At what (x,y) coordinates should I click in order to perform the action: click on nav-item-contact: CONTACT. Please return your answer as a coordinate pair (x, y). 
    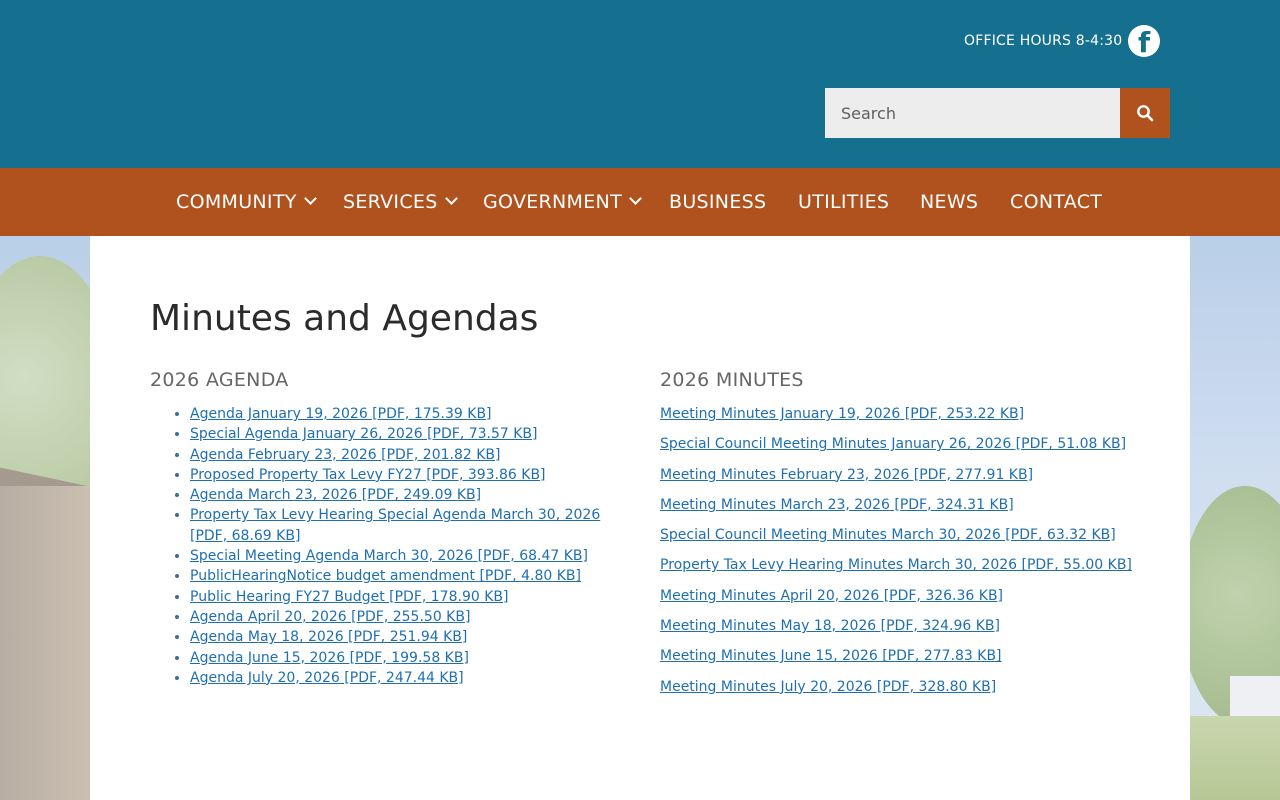
    Looking at the image, I should click on (1056, 202).